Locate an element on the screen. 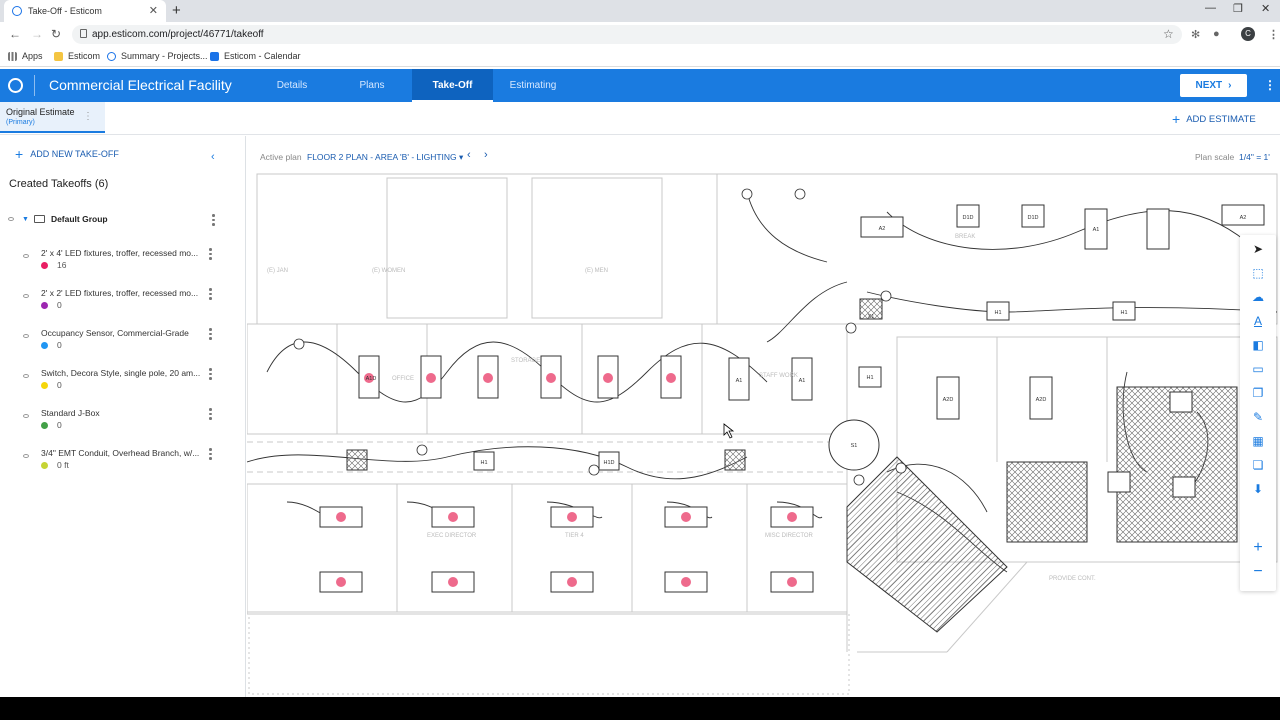  estimate-menu-icon: ⋮ is located at coordinates (88, 116).